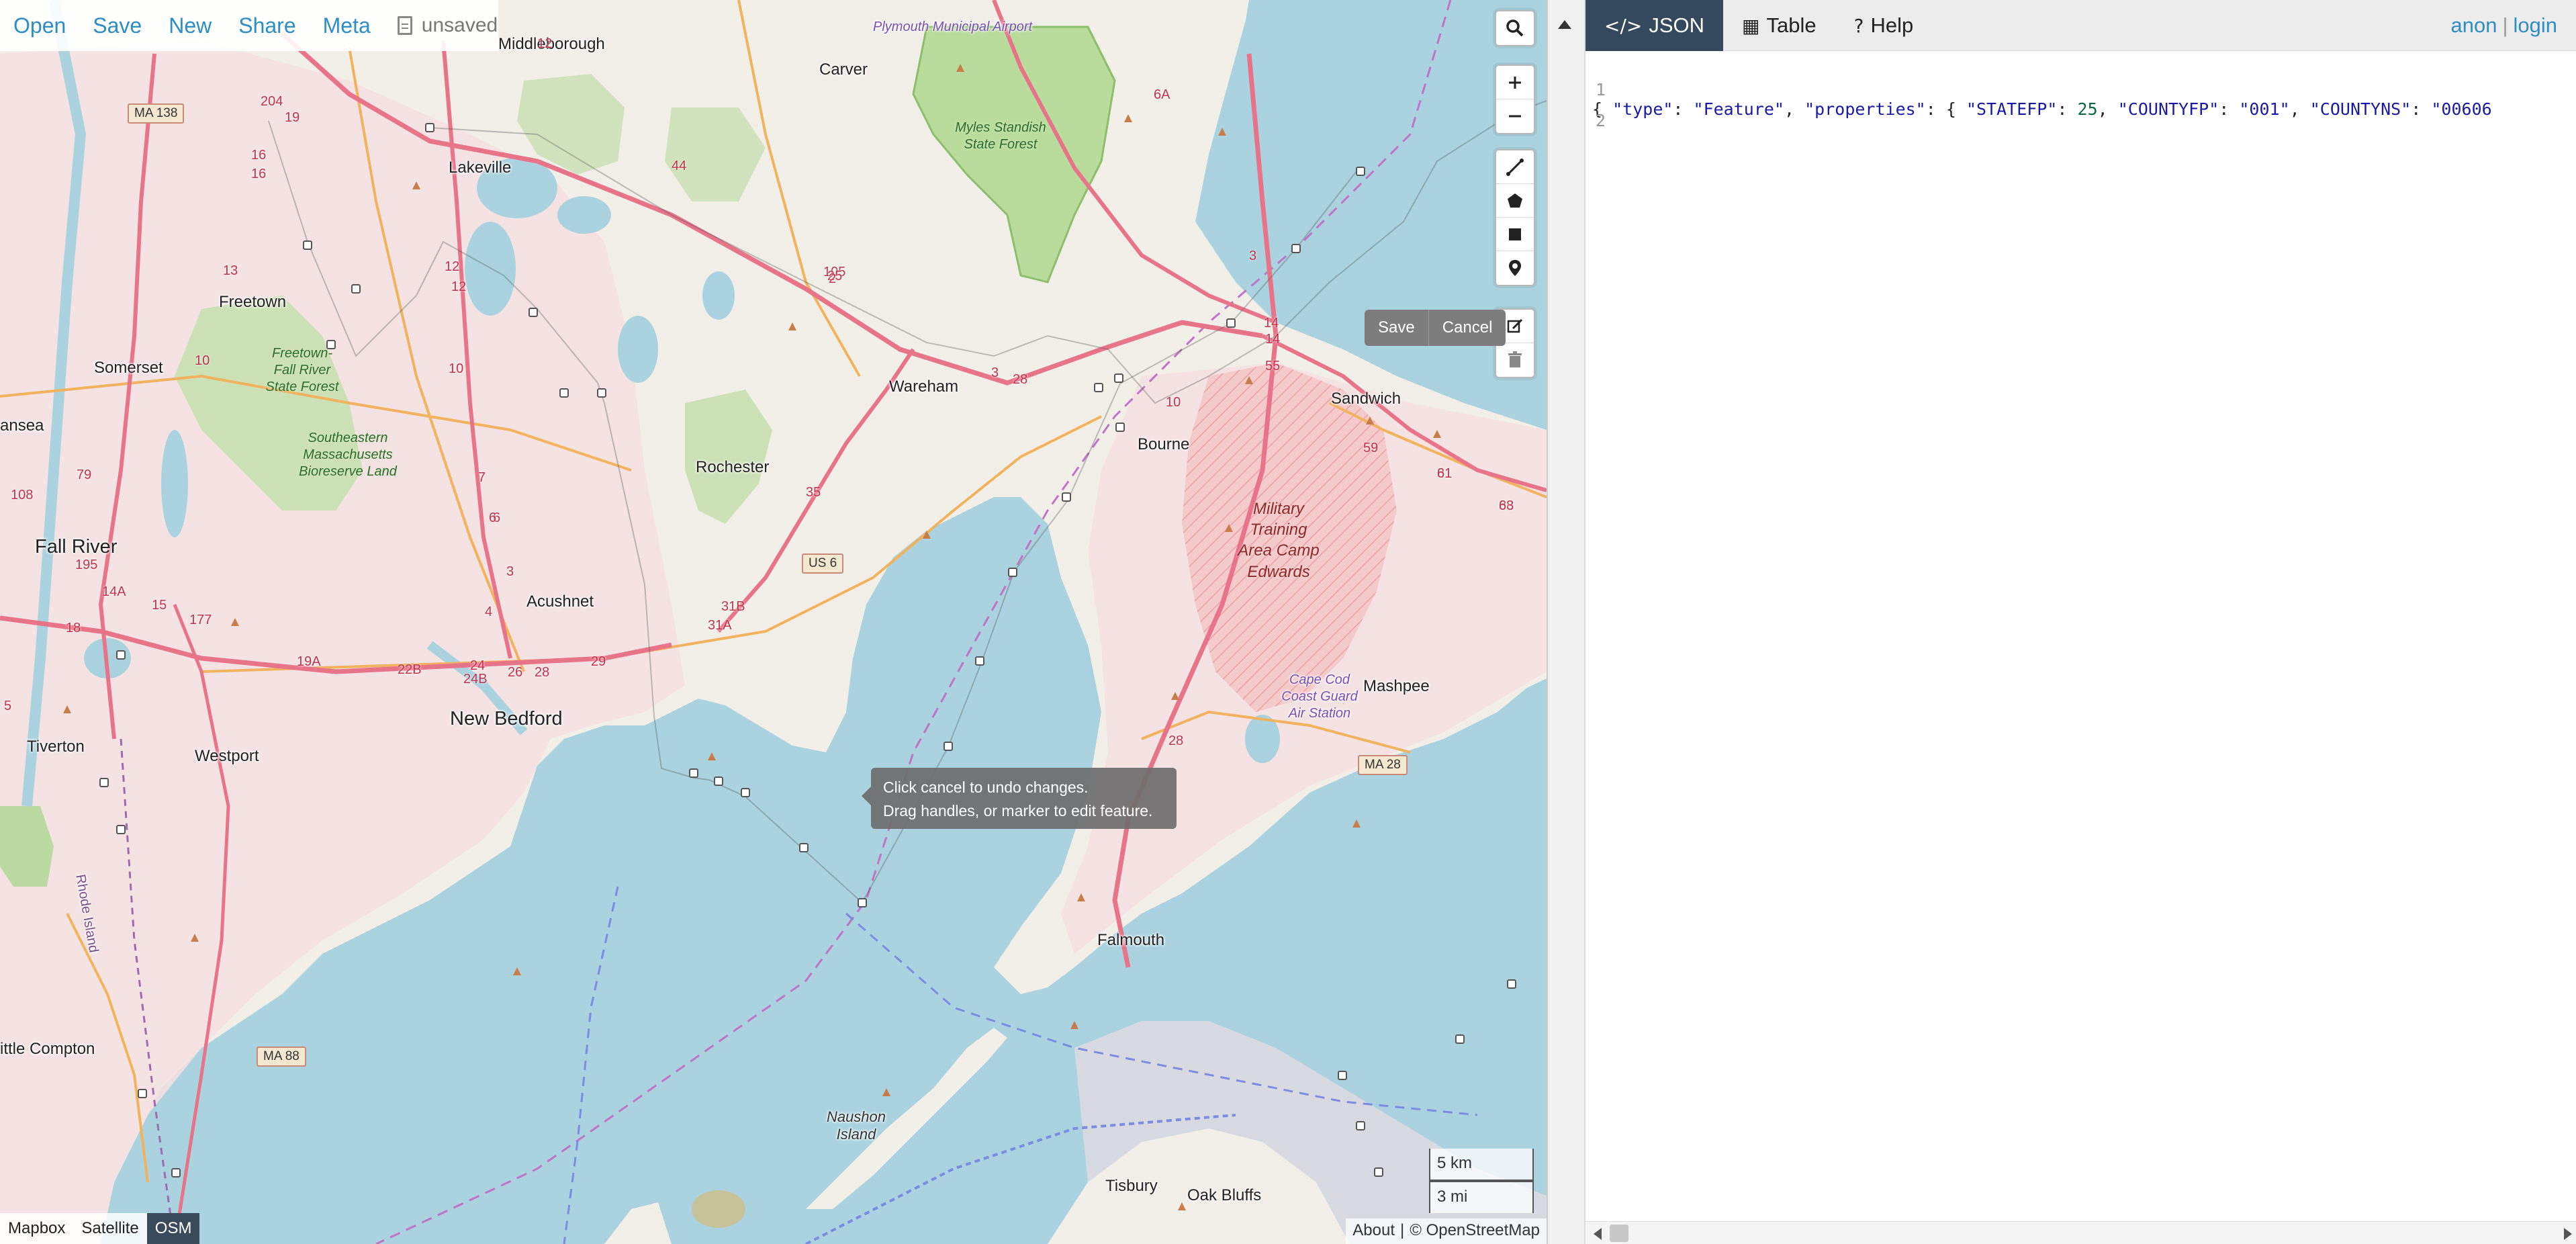  I want to click on route-number: 13, so click(230, 270).